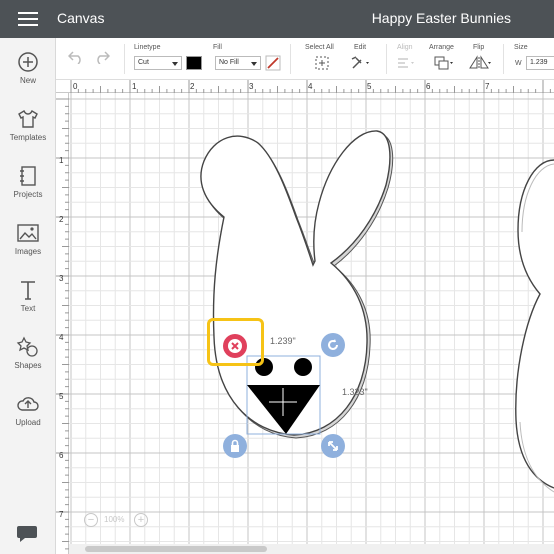 The height and width of the screenshot is (554, 554). I want to click on shirt-icon, so click(28, 119).